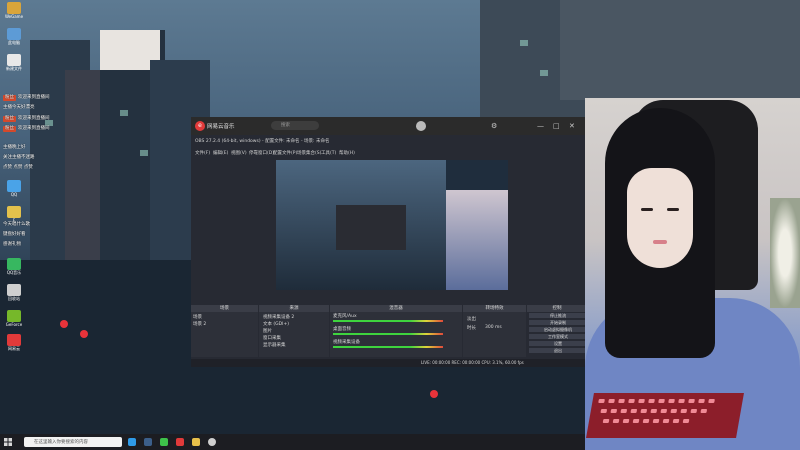 This screenshot has width=800, height=450. What do you see at coordinates (785, 253) in the screenshot?
I see `flower-plant` at bounding box center [785, 253].